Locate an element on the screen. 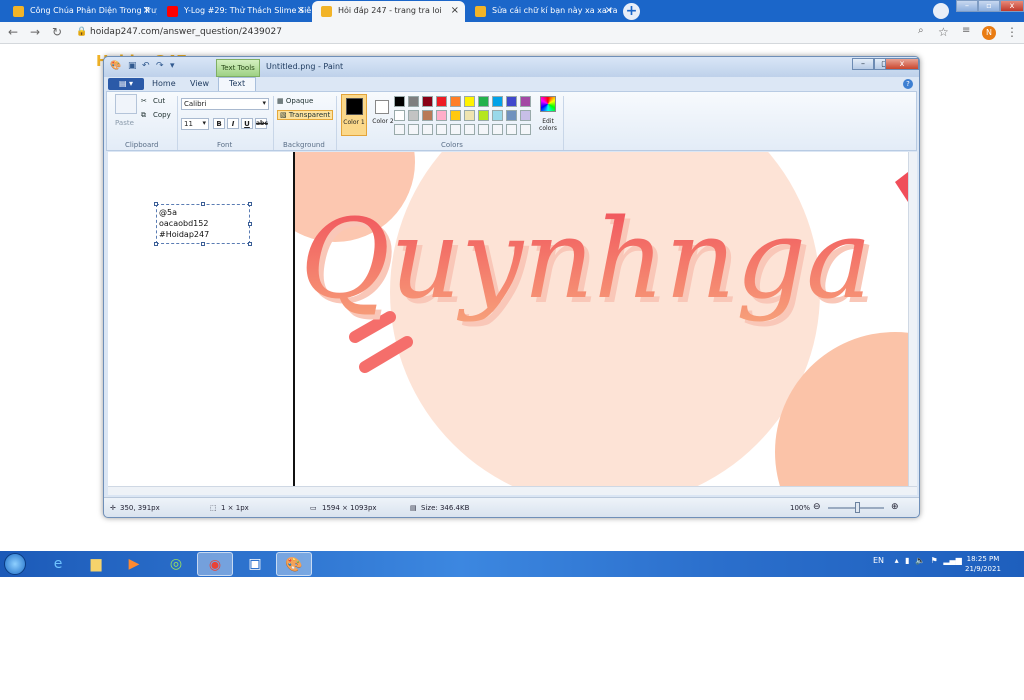 The width and height of the screenshot is (1024, 700). menu-dots-icon: ⋮ is located at coordinates (1012, 32).